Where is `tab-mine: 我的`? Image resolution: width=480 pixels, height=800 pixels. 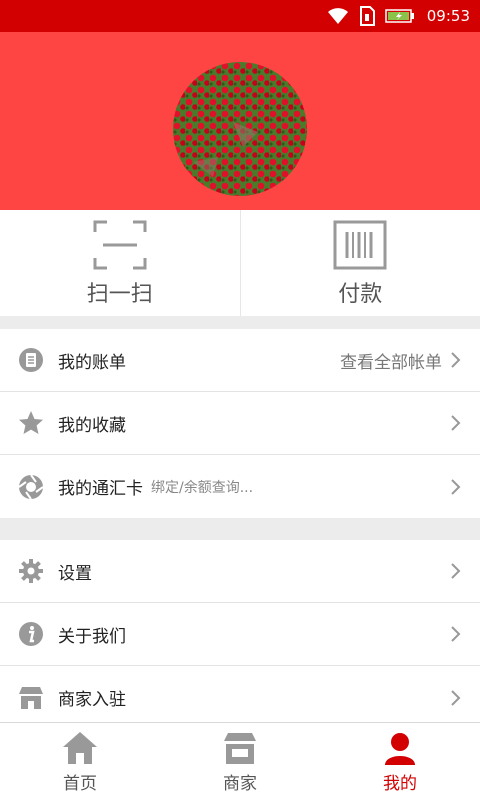 tab-mine: 我的 is located at coordinates (400, 761).